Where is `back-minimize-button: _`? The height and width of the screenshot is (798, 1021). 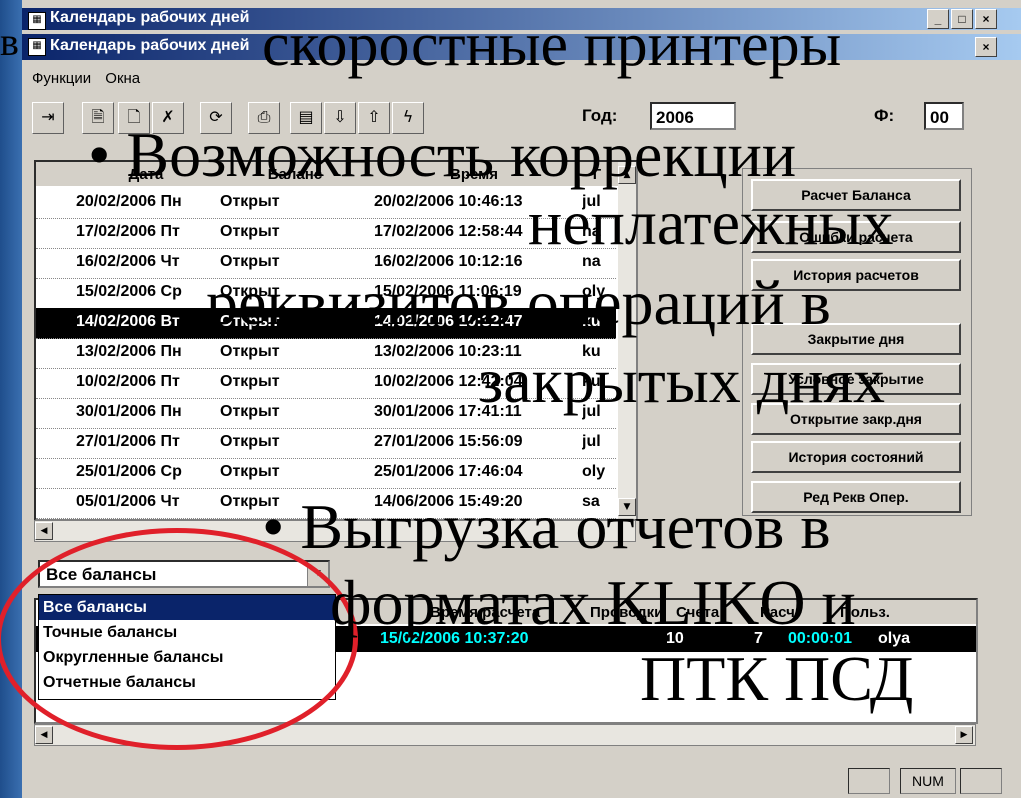 back-minimize-button: _ is located at coordinates (938, 19).